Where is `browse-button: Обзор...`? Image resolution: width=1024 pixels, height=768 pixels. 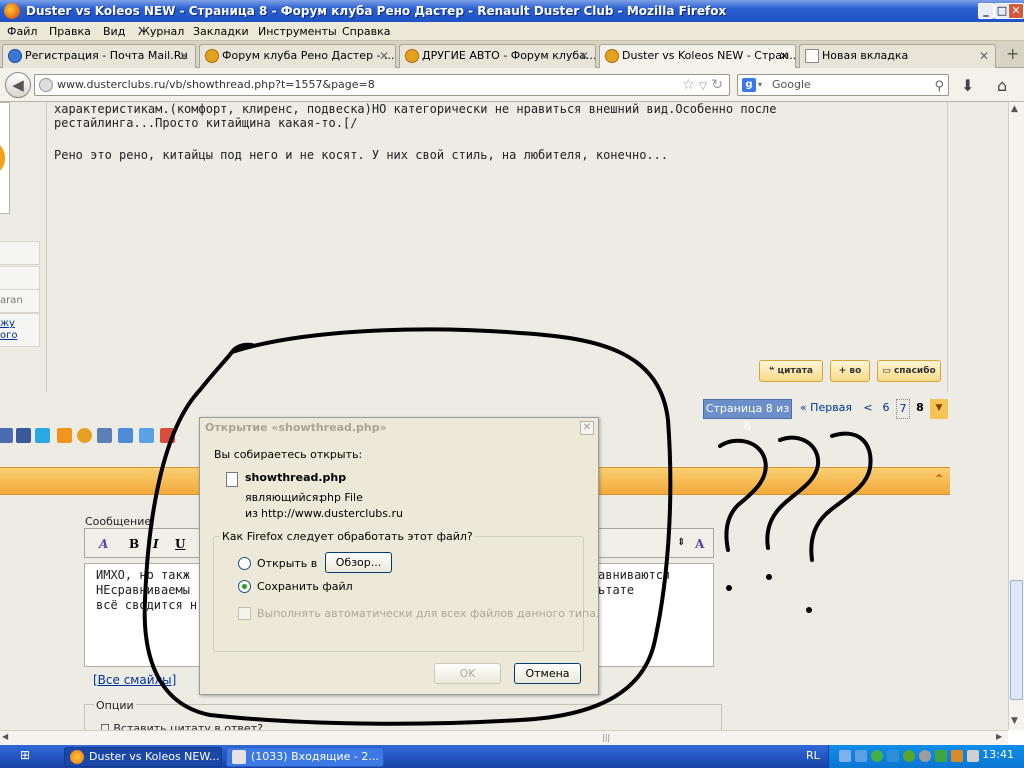 browse-button: Обзор... is located at coordinates (358, 562).